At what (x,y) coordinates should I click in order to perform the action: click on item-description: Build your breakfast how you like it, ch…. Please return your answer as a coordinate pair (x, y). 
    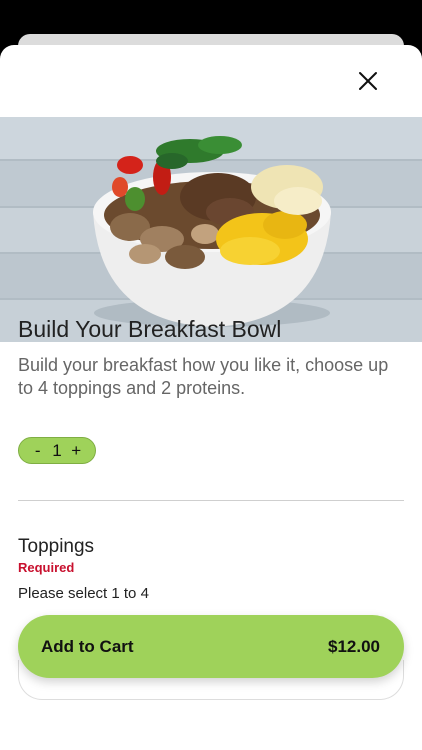
    Looking at the image, I should click on (203, 376).